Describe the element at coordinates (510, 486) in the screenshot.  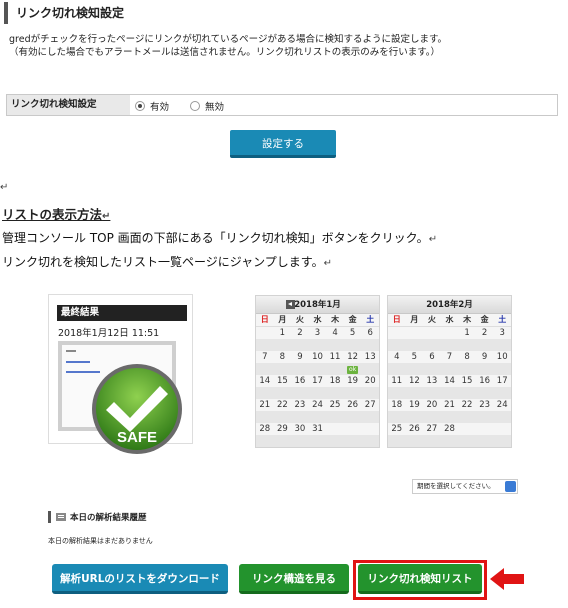
I see `dropdown-arrow-icon` at that location.